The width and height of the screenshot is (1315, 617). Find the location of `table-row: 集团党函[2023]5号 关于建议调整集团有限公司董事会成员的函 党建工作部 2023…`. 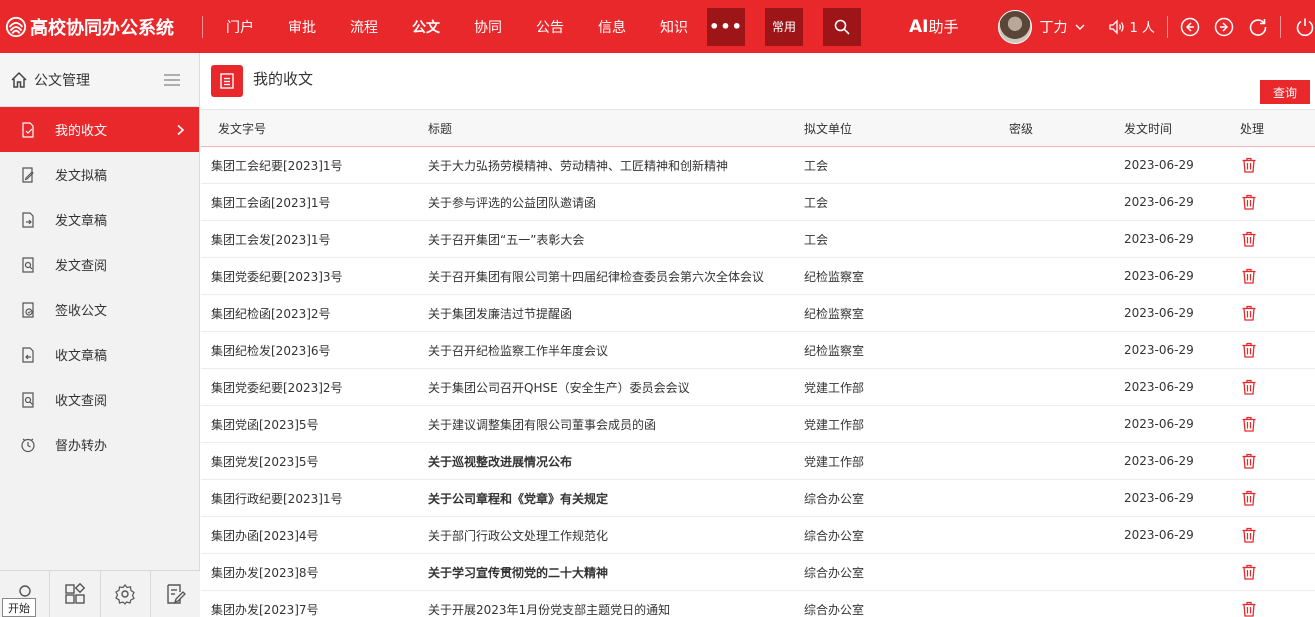

table-row: 集团党函[2023]5号 关于建议调整集团有限公司董事会成员的函 党建工作部 2023… is located at coordinates (758, 424).